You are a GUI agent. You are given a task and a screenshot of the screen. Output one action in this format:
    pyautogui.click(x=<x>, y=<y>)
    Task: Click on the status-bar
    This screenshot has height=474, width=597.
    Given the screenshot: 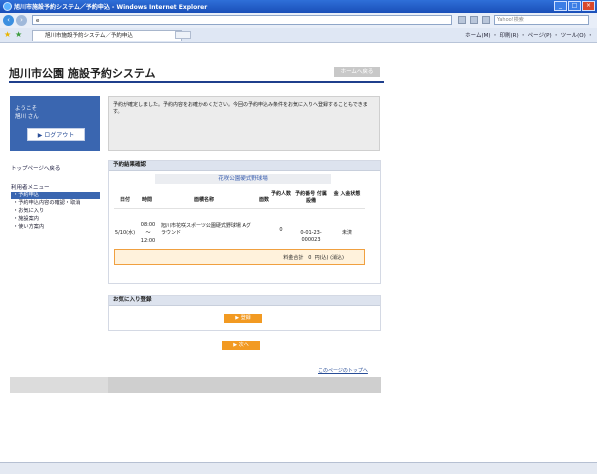 What is the action you would take?
    pyautogui.click(x=298, y=468)
    